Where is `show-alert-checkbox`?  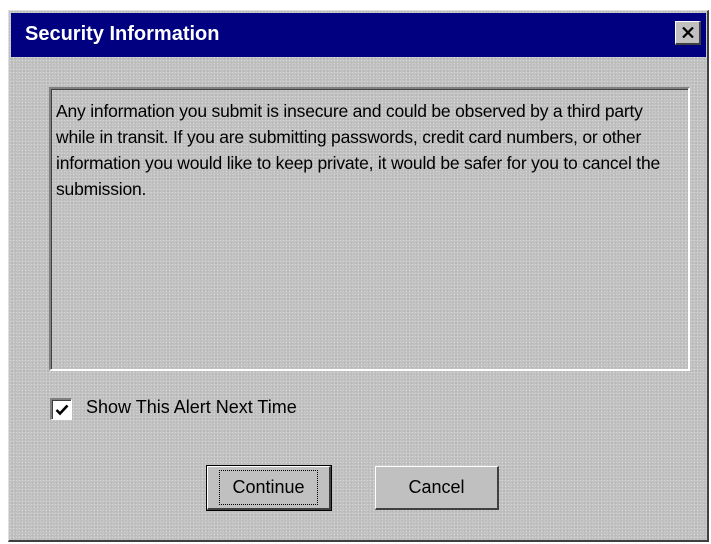 show-alert-checkbox is located at coordinates (61, 409).